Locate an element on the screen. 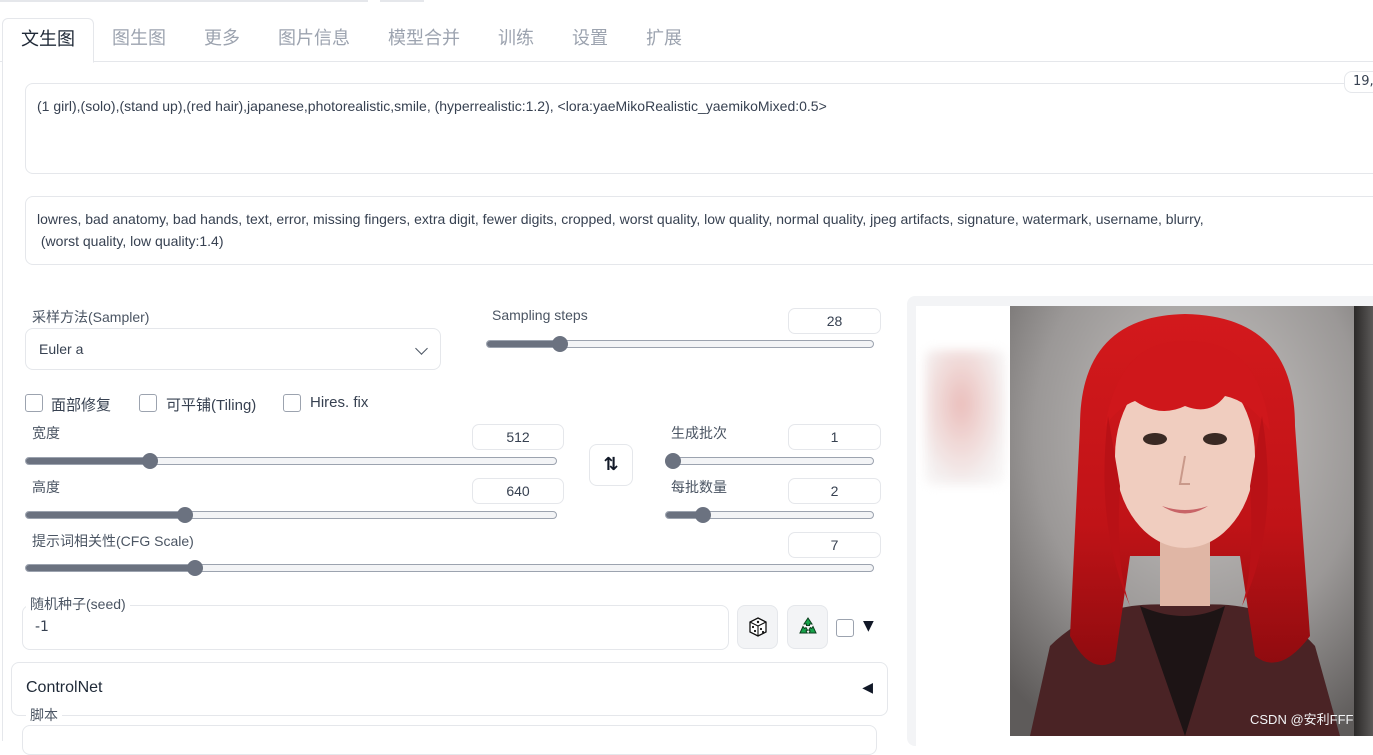  tab-checkpoint-merger: 模型合并 is located at coordinates (424, 40).